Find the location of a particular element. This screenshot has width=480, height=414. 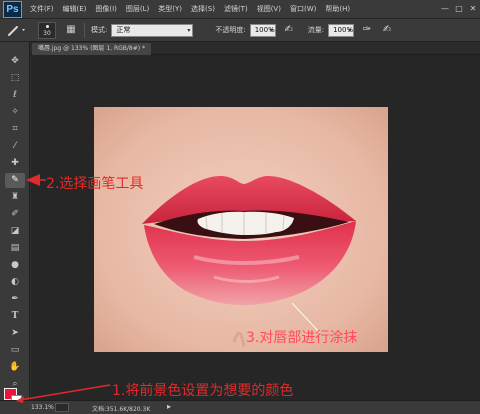

eyedropper-tool: ⁄ is located at coordinates (15, 146).